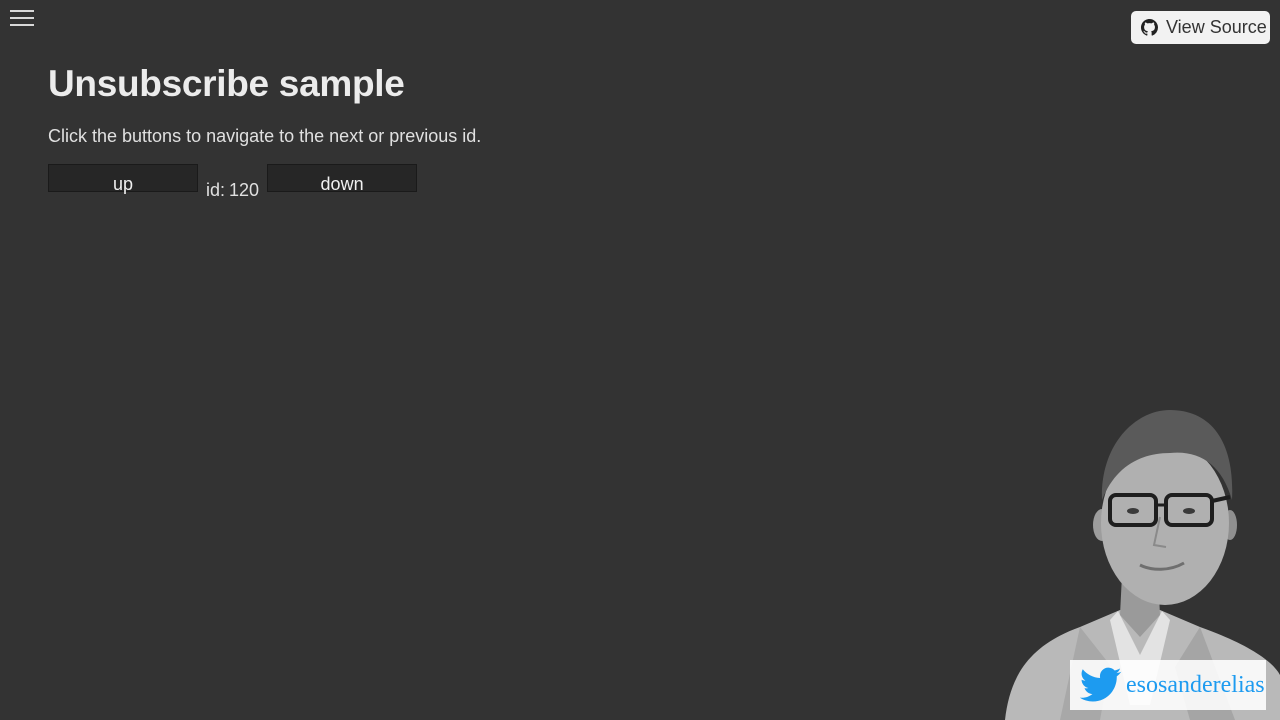 The image size is (1280, 720). I want to click on page-title: Unsubscribe sample, so click(226, 83).